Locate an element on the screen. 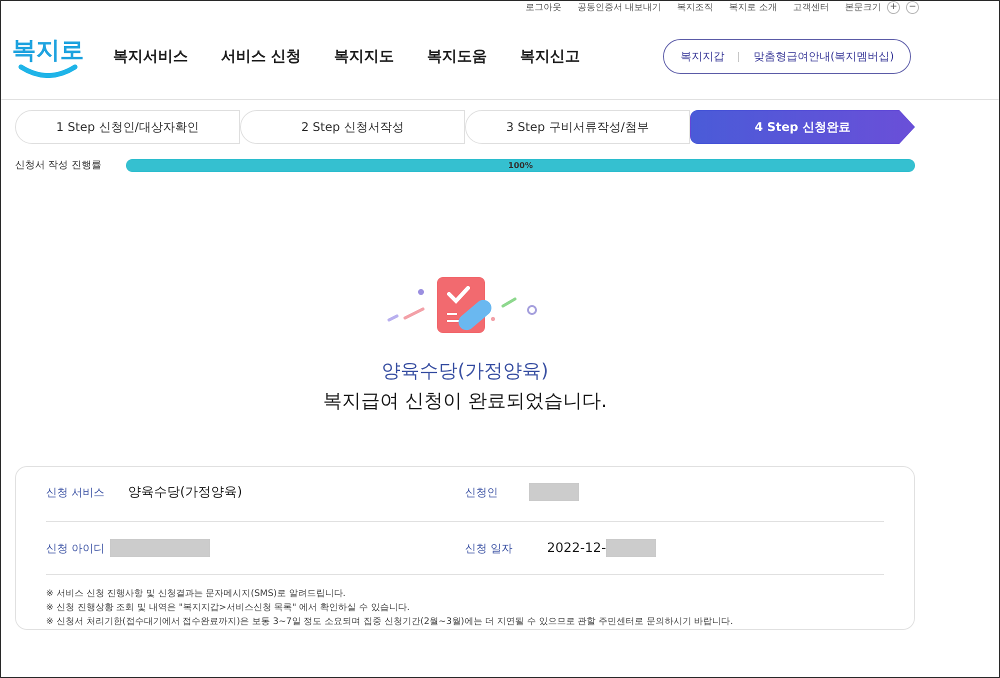  field-value: 2022-12- is located at coordinates (576, 548).